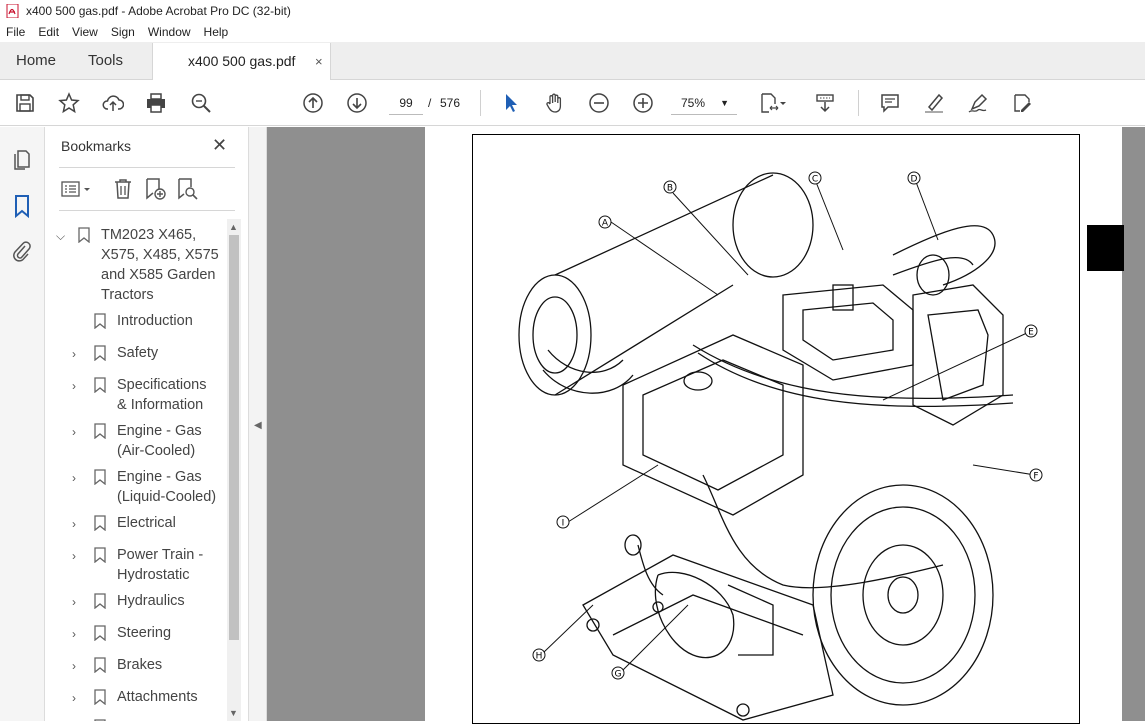  What do you see at coordinates (123, 32) in the screenshot?
I see `menu-sign: Sign` at bounding box center [123, 32].